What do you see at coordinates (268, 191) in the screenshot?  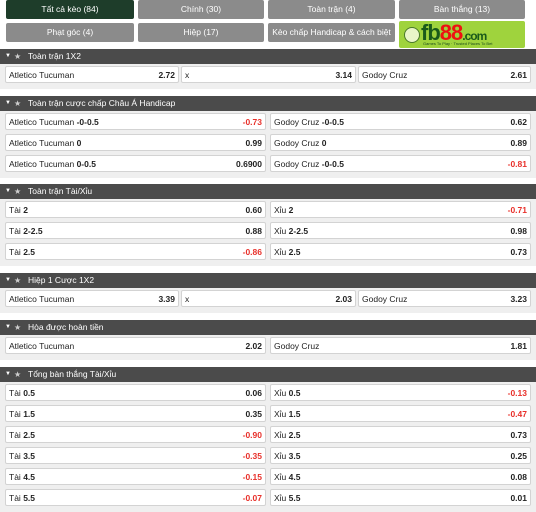 I see `section-header: ▼ ★ Toàn trận Tài/Xỉu` at bounding box center [268, 191].